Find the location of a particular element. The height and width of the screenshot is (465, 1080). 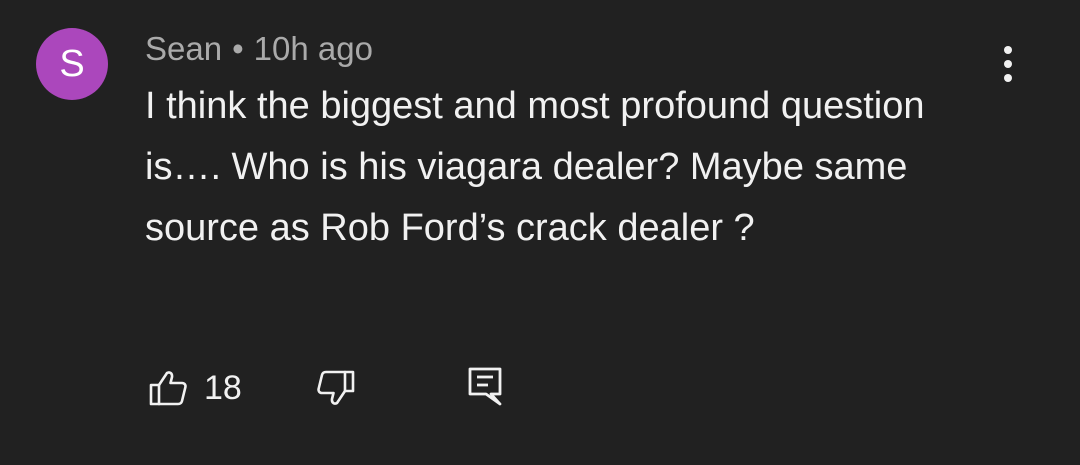

dislike-button is located at coordinates (337, 388).